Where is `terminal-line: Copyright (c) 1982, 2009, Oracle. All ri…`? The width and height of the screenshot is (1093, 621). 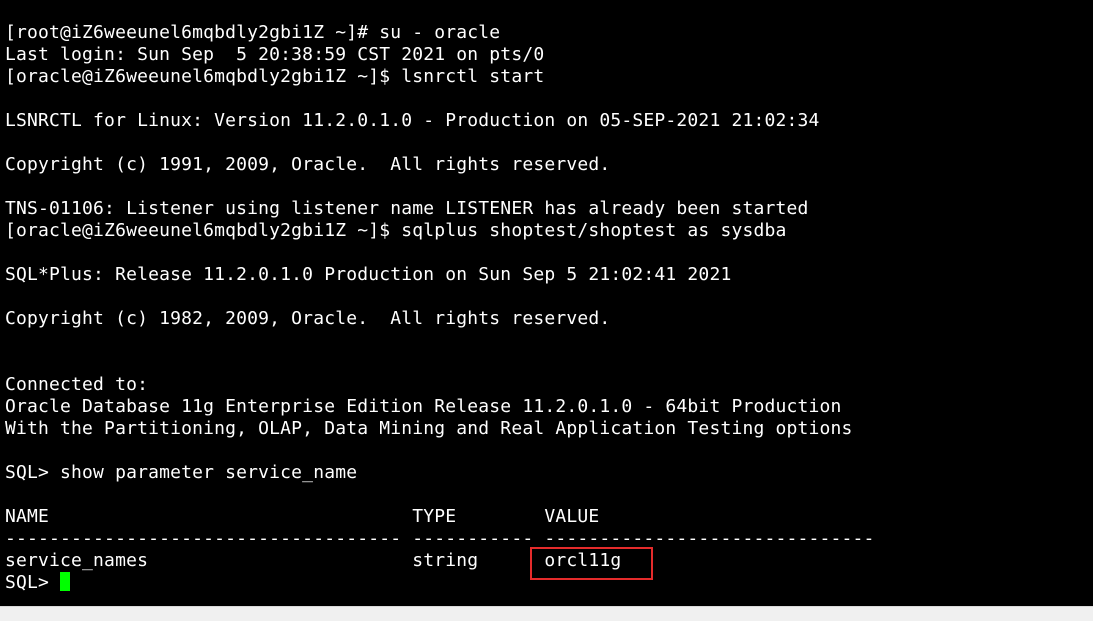
terminal-line: Copyright (c) 1982, 2009, Oracle. All ri… is located at coordinates (308, 318).